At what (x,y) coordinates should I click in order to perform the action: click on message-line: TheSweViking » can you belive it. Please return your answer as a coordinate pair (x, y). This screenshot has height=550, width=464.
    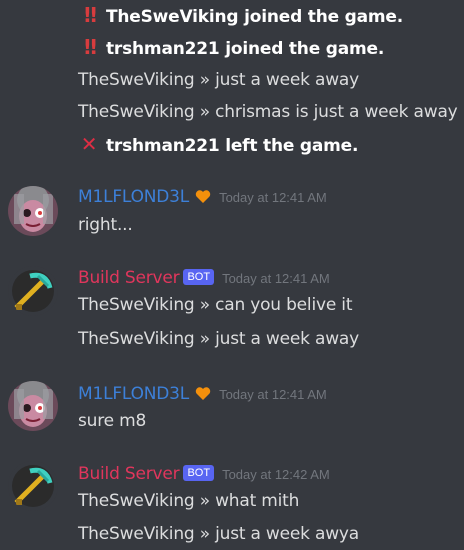
    Looking at the image, I should click on (215, 305).